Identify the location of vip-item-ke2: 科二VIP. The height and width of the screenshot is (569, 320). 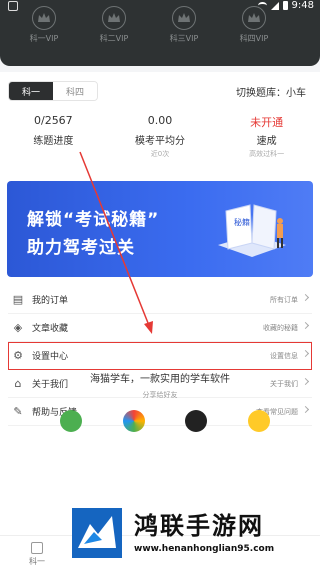
(114, 25).